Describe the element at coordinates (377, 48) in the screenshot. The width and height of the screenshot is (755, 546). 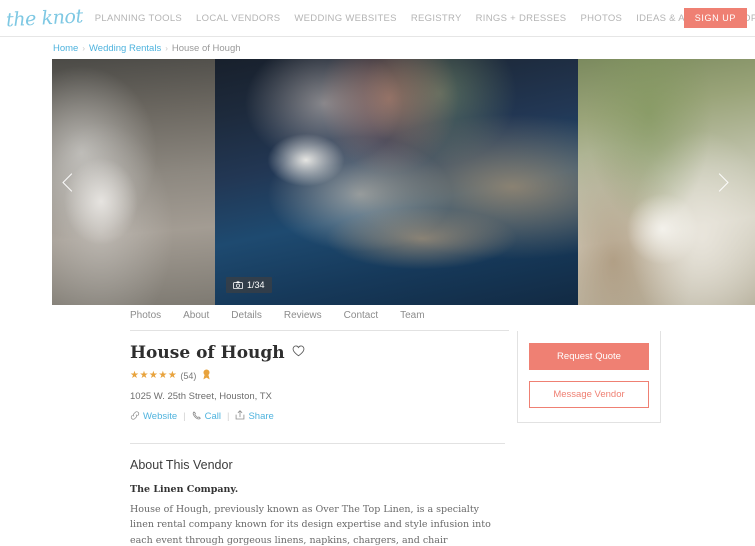
I see `breadcrumb: Home › Wedding Rentals › House of Hough` at that location.